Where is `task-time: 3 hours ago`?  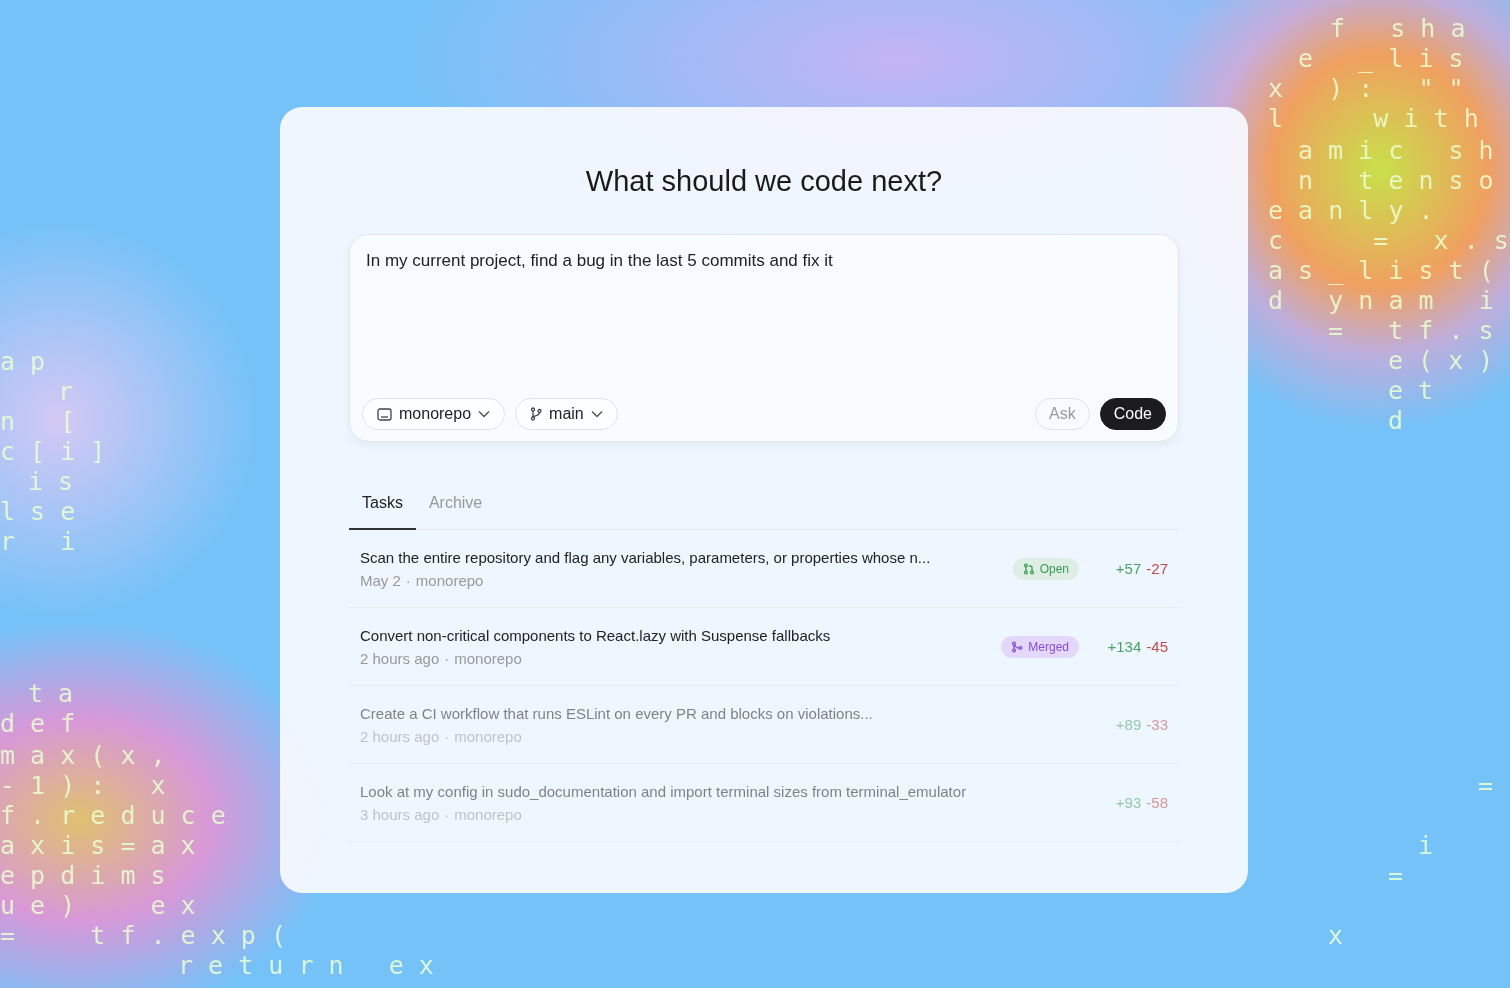 task-time: 3 hours ago is located at coordinates (400, 814).